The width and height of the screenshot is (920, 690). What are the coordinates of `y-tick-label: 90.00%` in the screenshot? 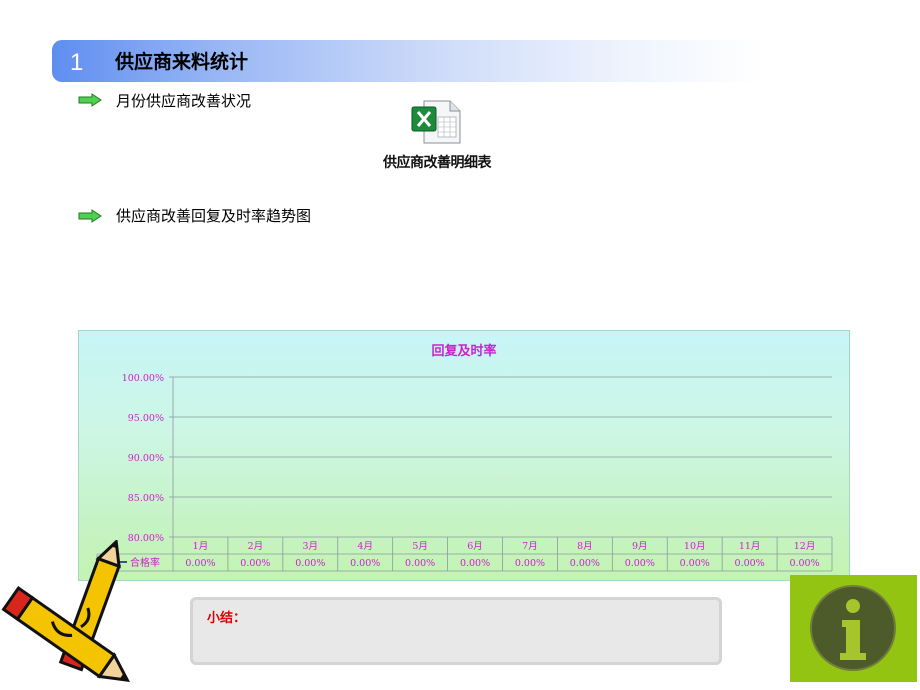 It's located at (146, 458).